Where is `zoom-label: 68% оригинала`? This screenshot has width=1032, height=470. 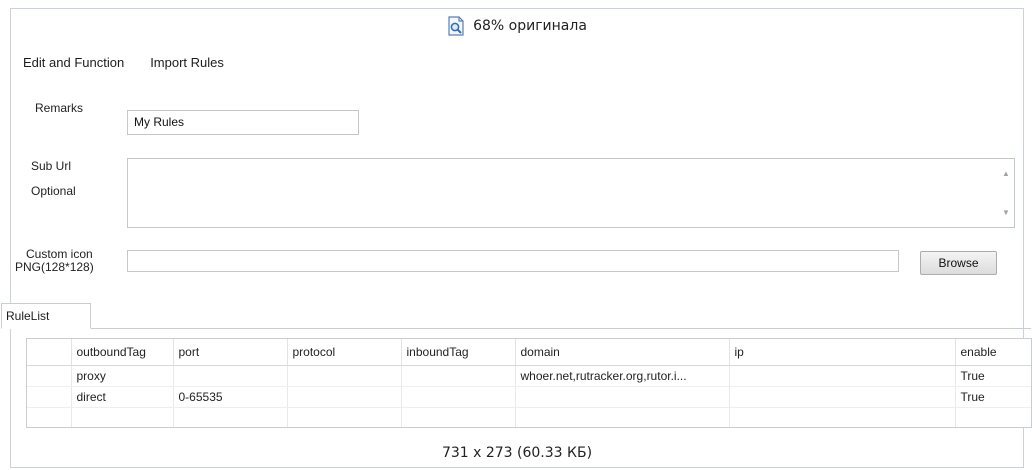
zoom-label: 68% оригинала is located at coordinates (530, 26).